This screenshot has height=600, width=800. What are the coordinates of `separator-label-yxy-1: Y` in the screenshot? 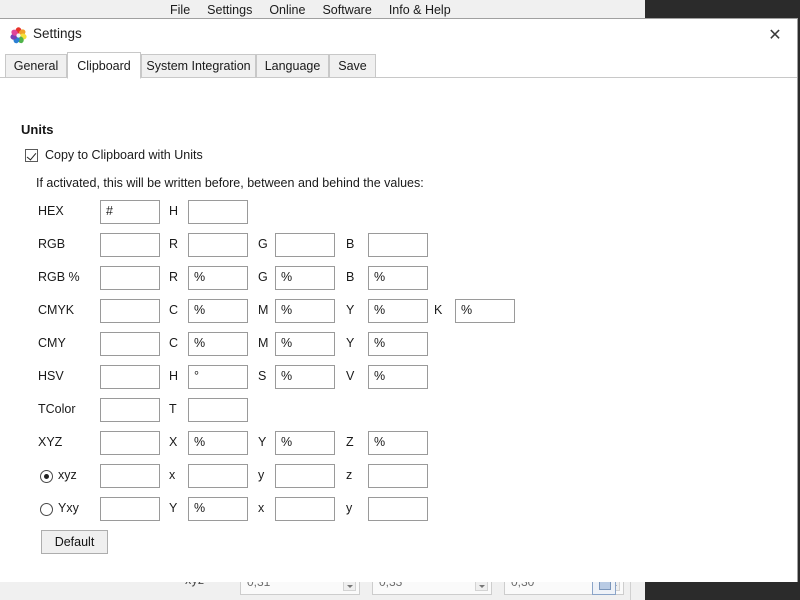 It's located at (173, 508).